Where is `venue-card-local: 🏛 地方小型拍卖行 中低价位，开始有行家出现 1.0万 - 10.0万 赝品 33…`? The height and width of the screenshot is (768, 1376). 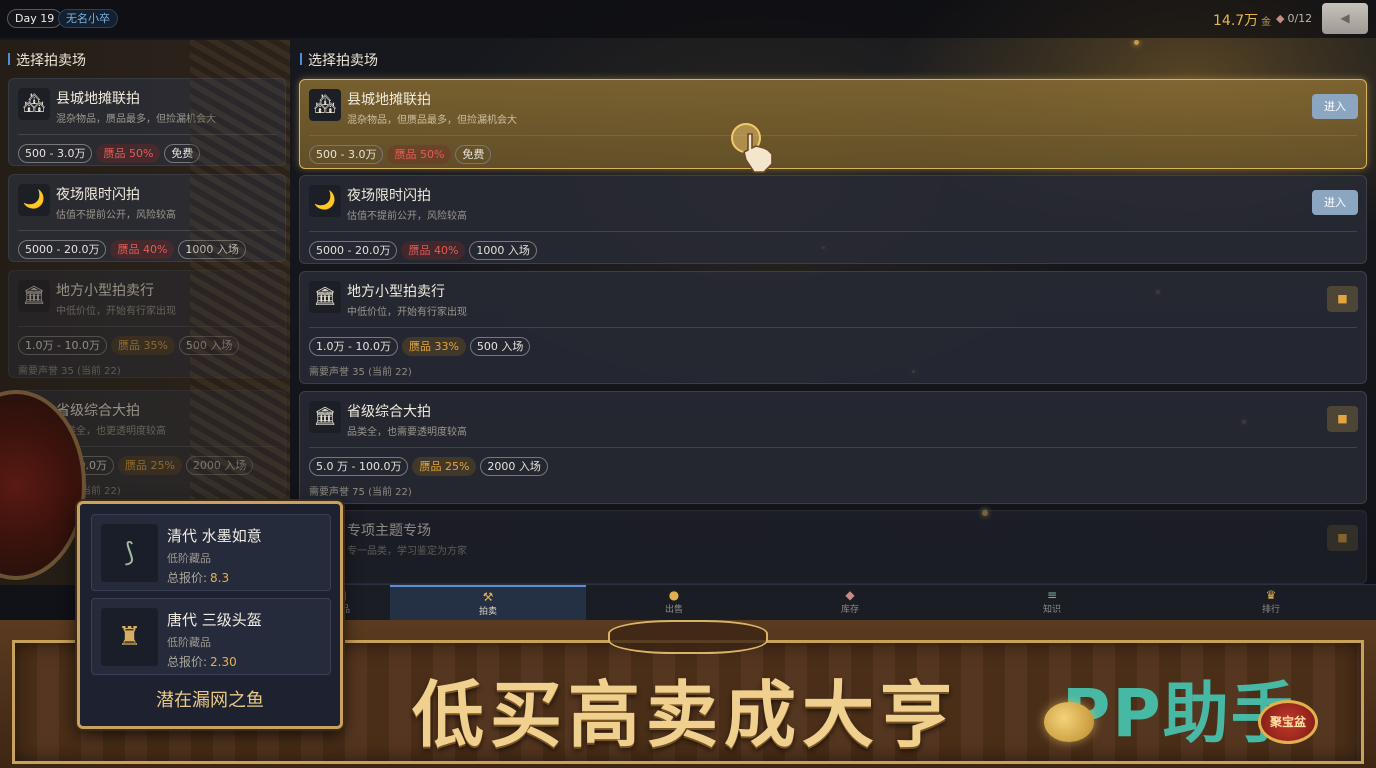 venue-card-local: 🏛 地方小型拍卖行 中低价位，开始有行家出现 1.0万 - 10.0万 赝品 33… is located at coordinates (833, 327).